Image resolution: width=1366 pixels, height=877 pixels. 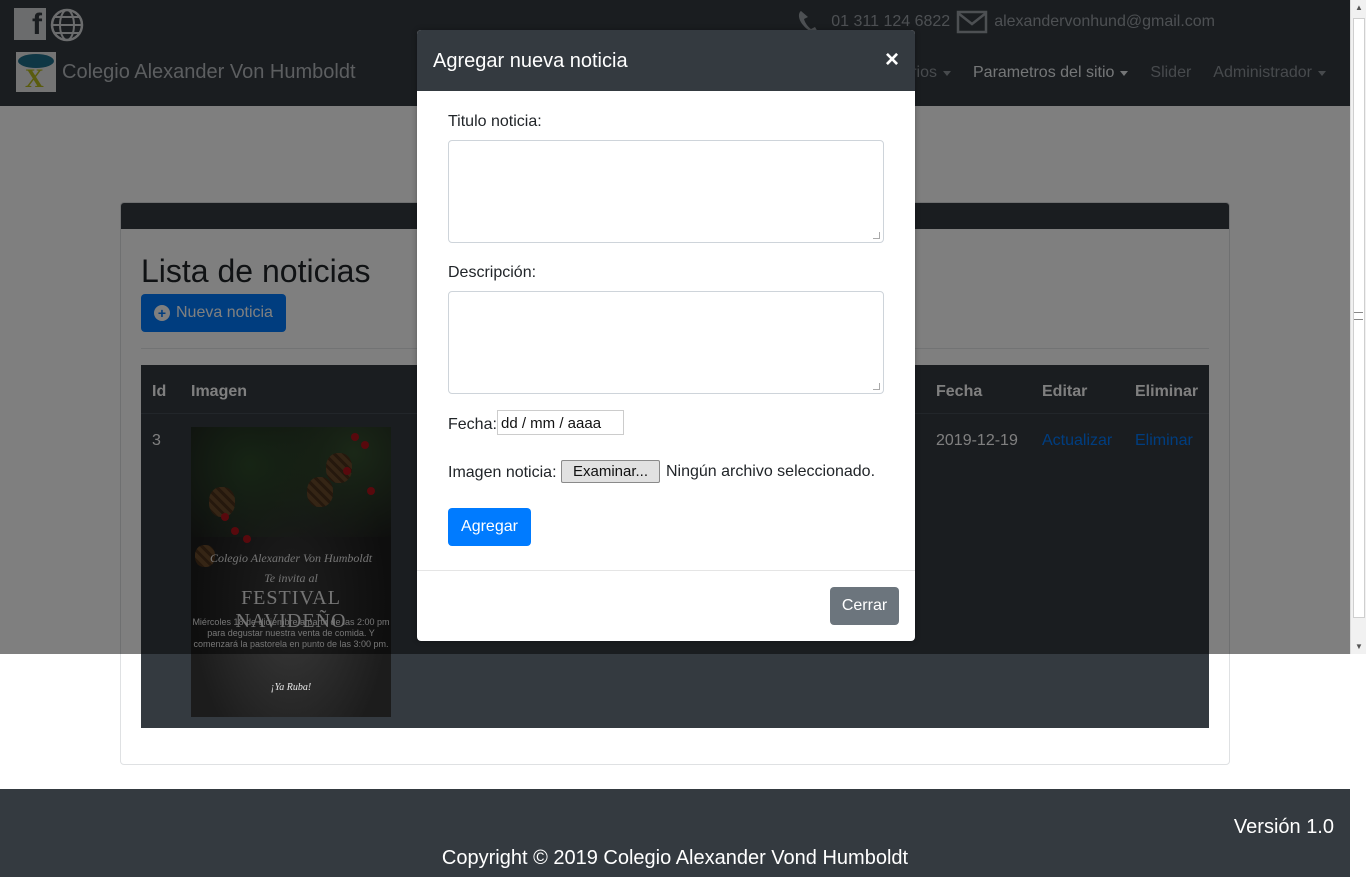 I want to click on modal-title: Agregar nueva noticia, so click(x=530, y=61).